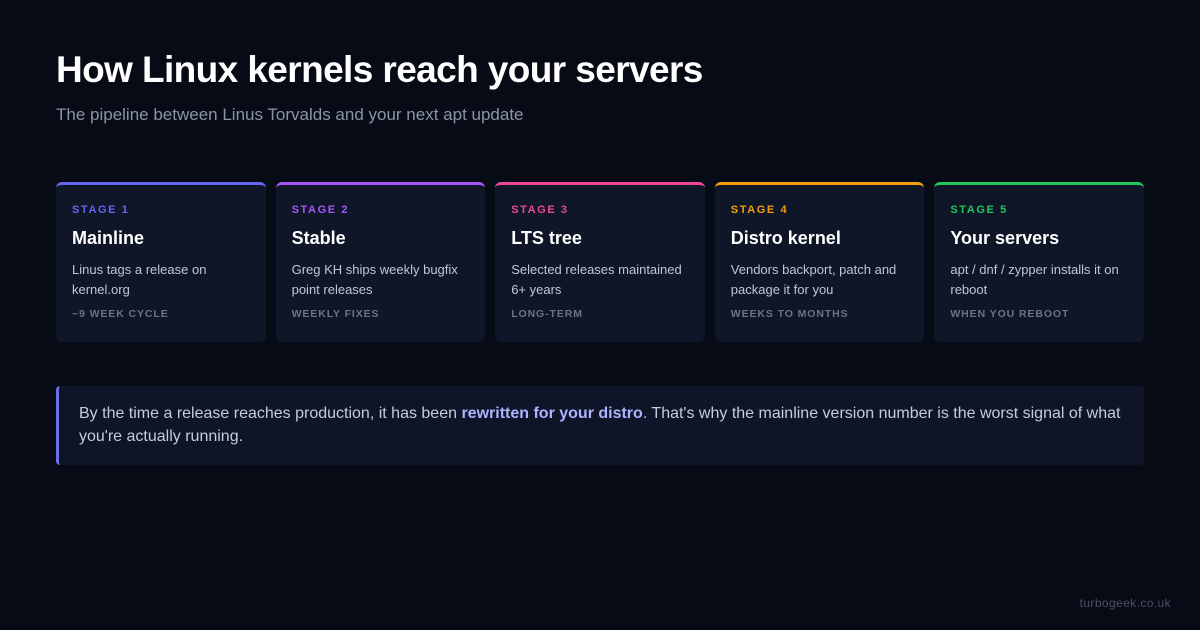  What do you see at coordinates (139, 279) in the screenshot?
I see `stage-description: Linus tags a release on kernel.org` at bounding box center [139, 279].